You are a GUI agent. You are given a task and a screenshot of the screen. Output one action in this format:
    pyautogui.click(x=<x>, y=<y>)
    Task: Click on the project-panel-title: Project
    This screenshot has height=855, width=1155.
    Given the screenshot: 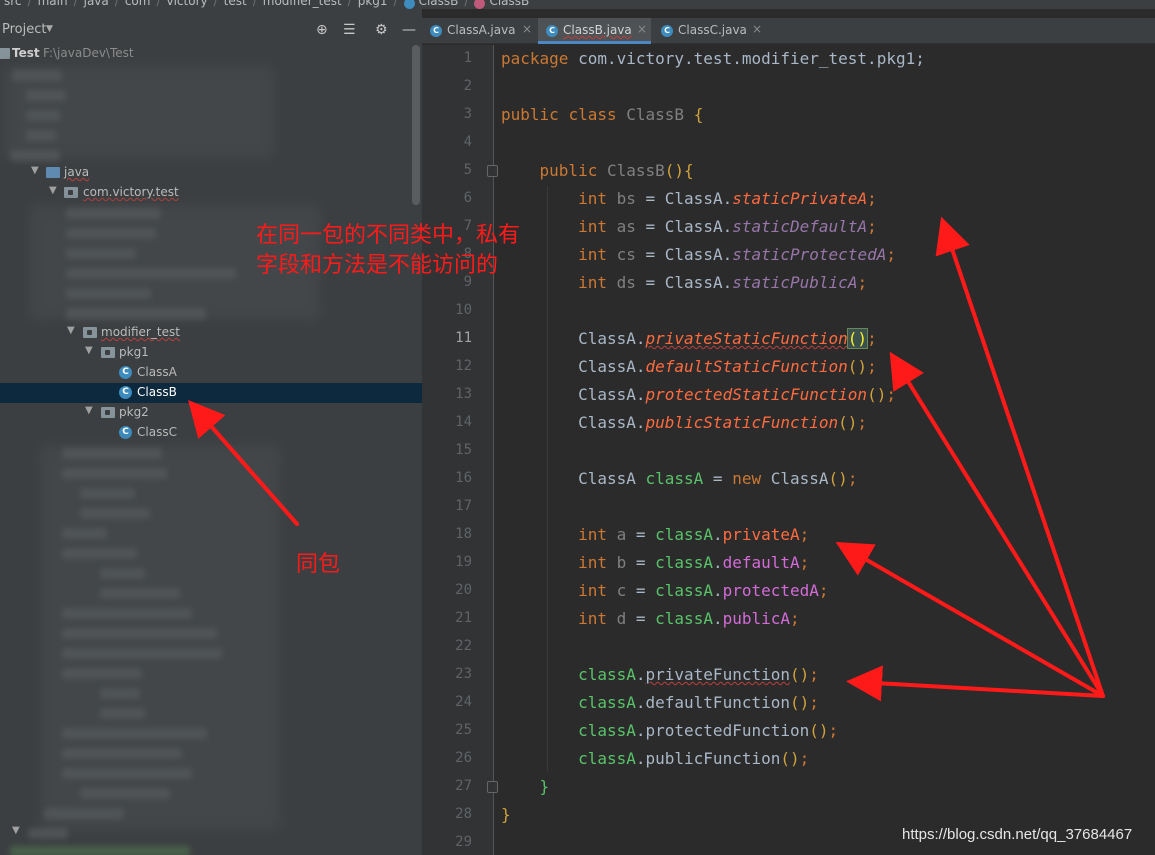 What is the action you would take?
    pyautogui.click(x=24, y=29)
    